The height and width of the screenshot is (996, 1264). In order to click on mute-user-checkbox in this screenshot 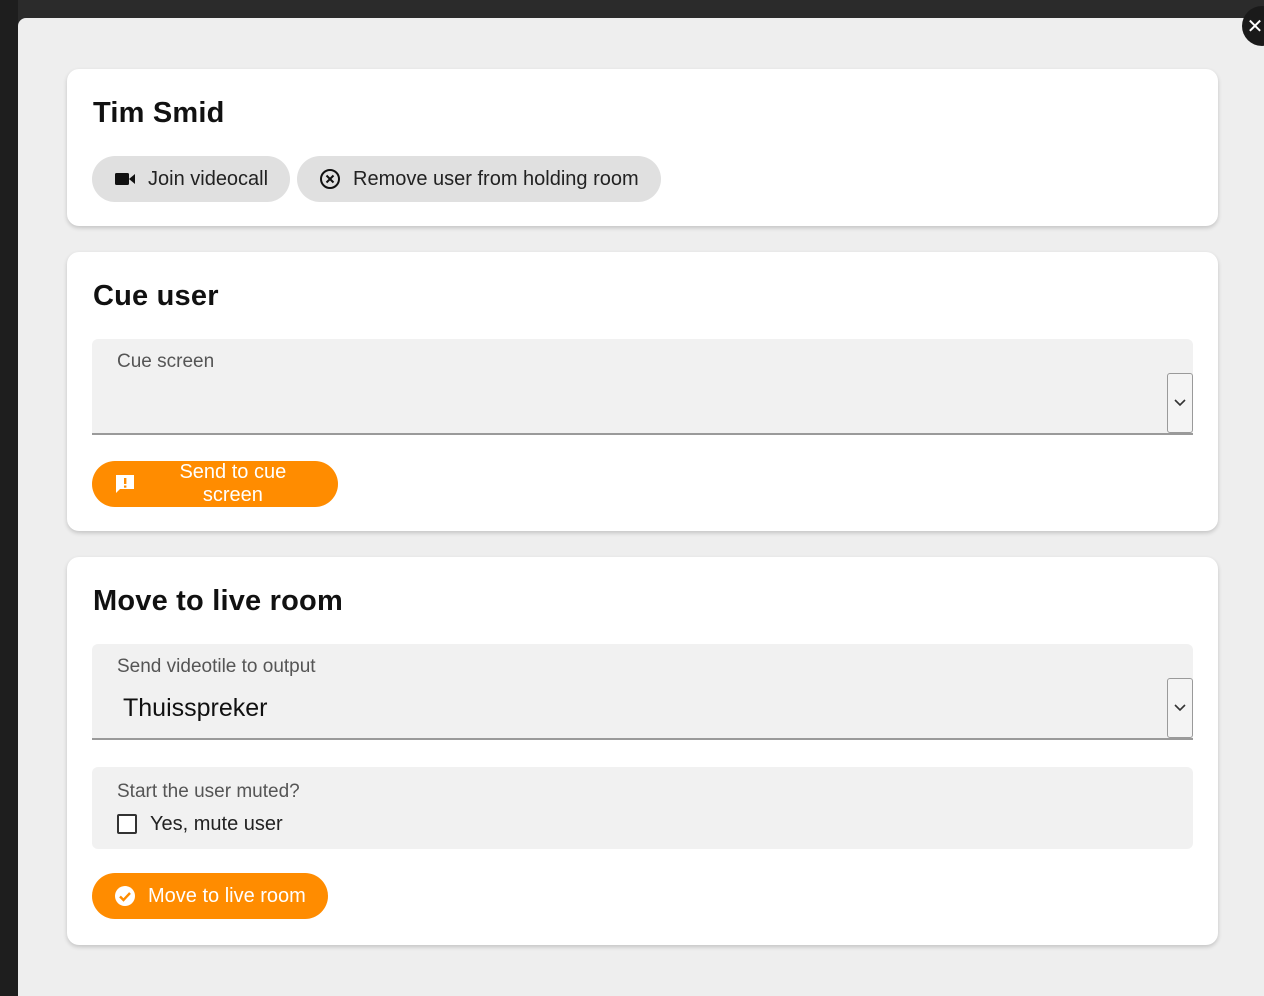, I will do `click(127, 824)`.